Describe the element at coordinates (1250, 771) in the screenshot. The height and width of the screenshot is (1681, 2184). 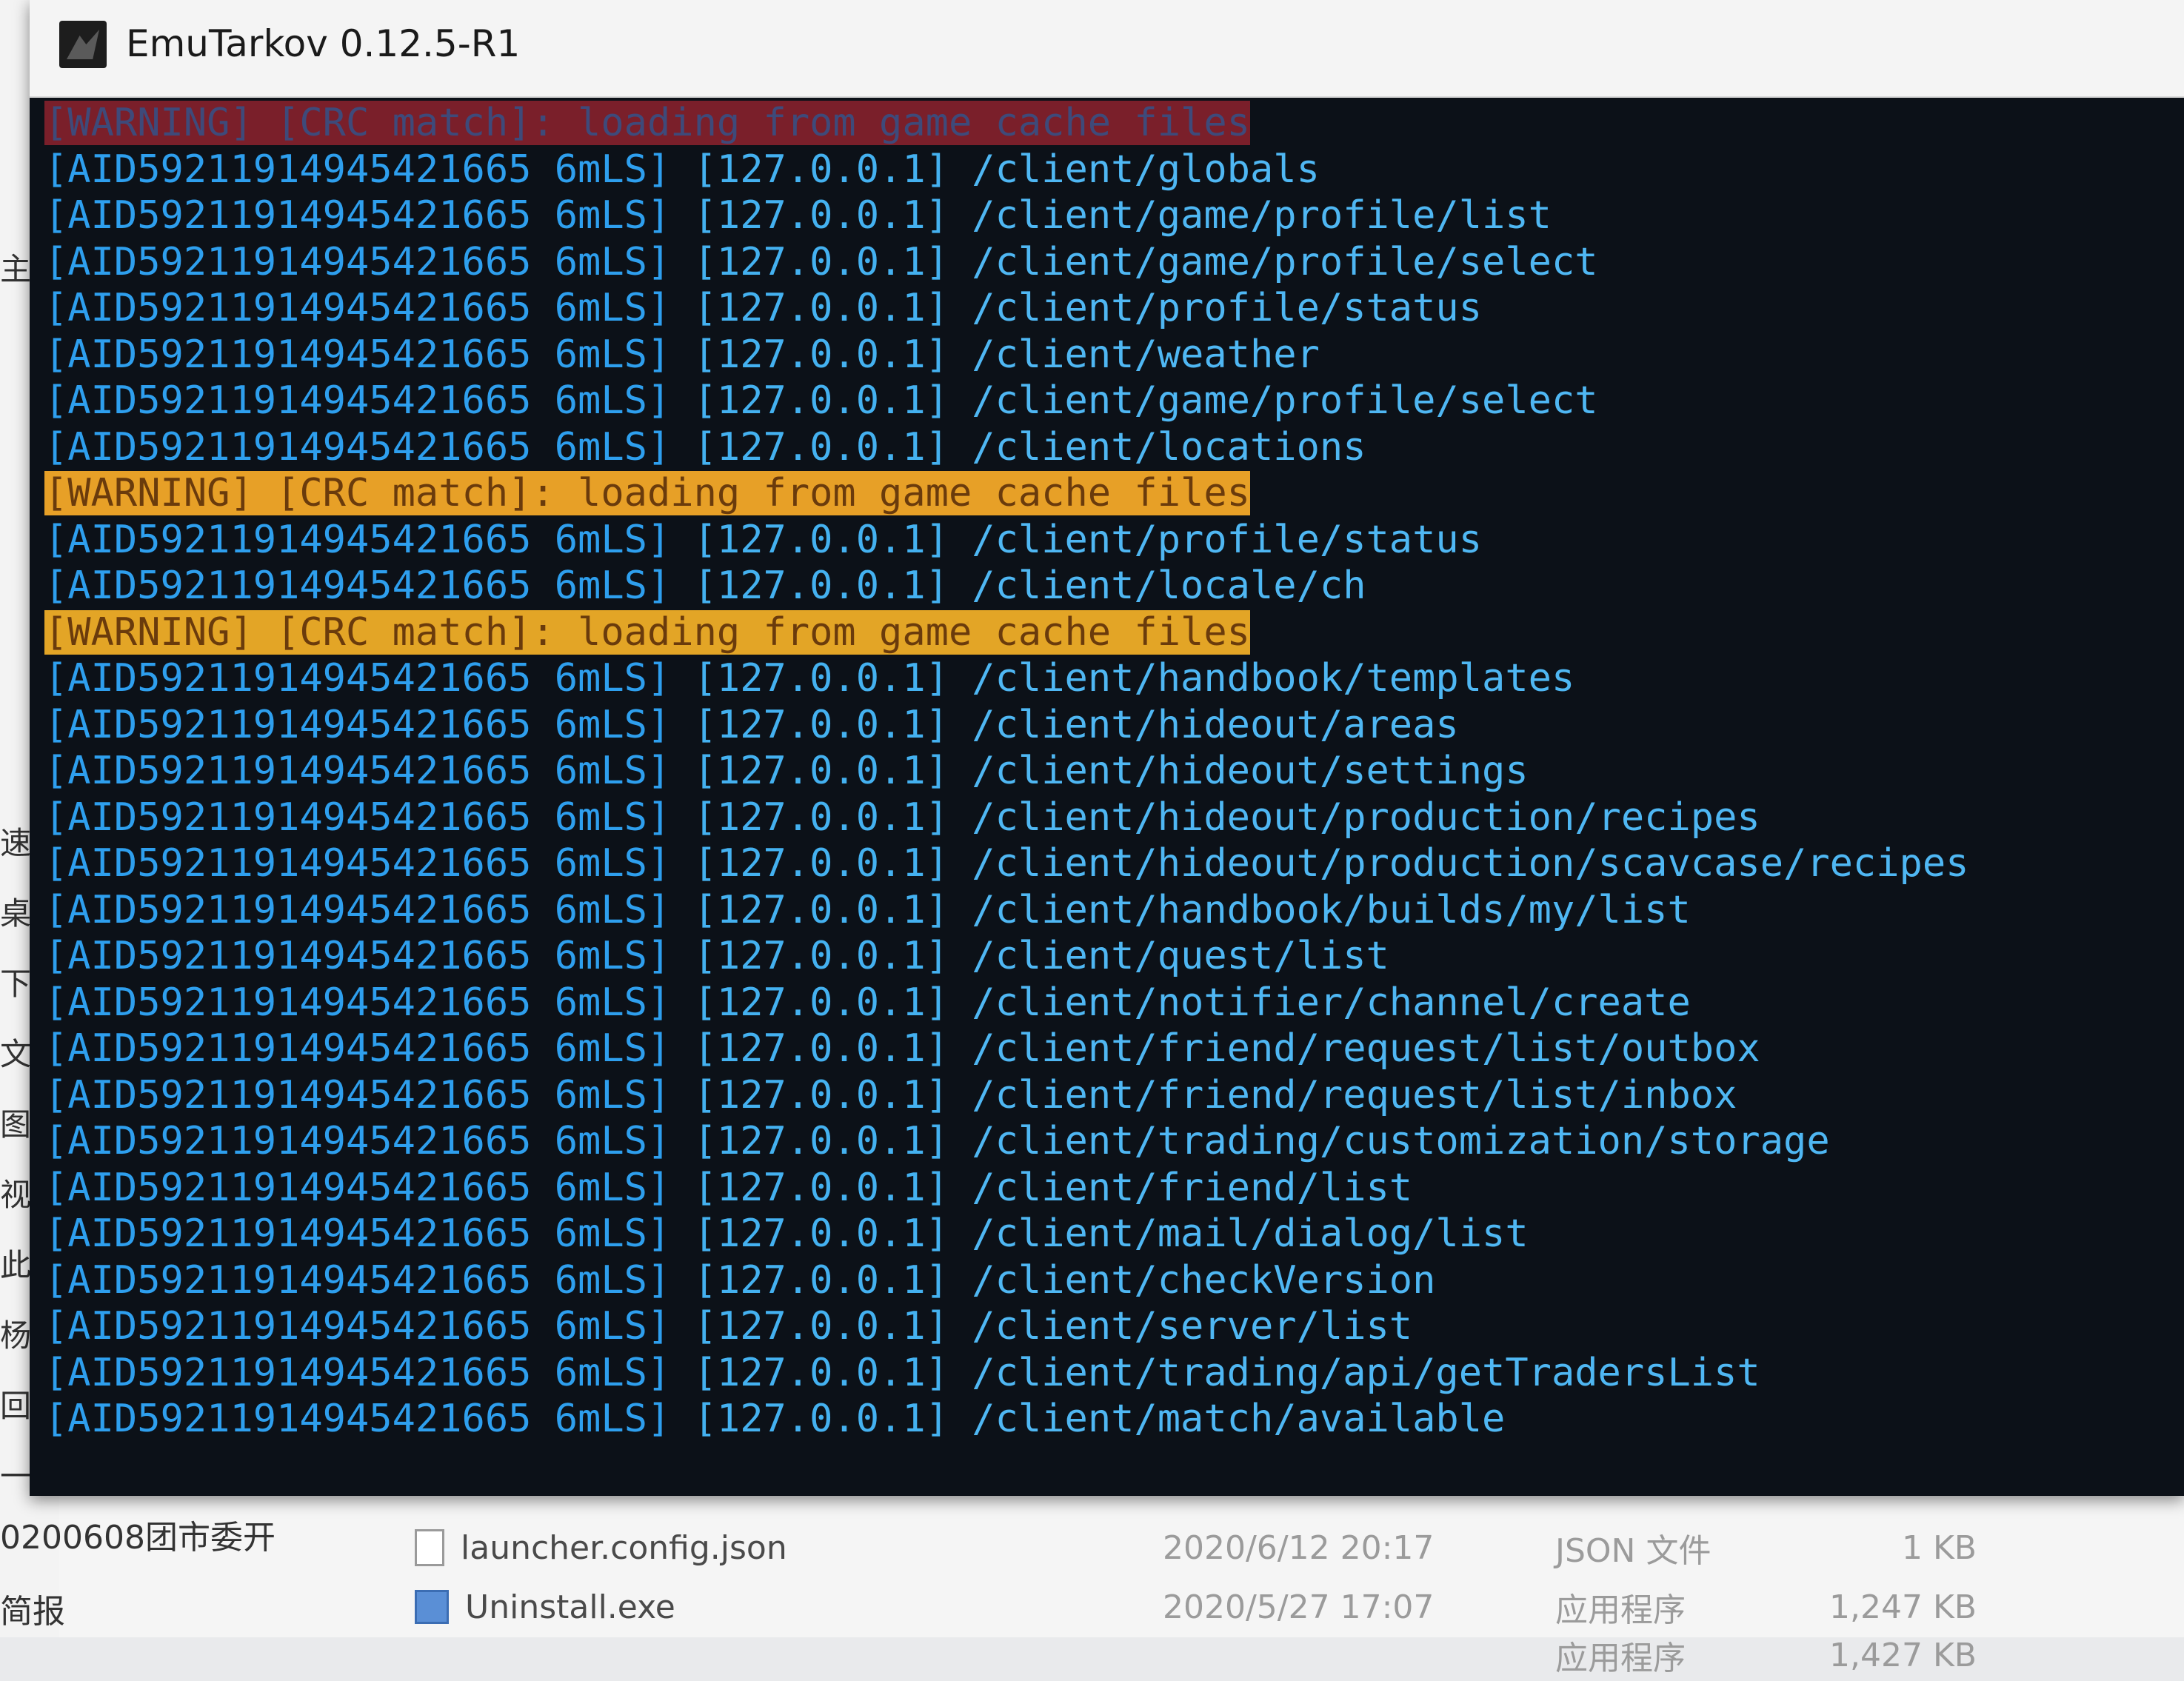
I see `request-path: /client/hideout/settings` at that location.